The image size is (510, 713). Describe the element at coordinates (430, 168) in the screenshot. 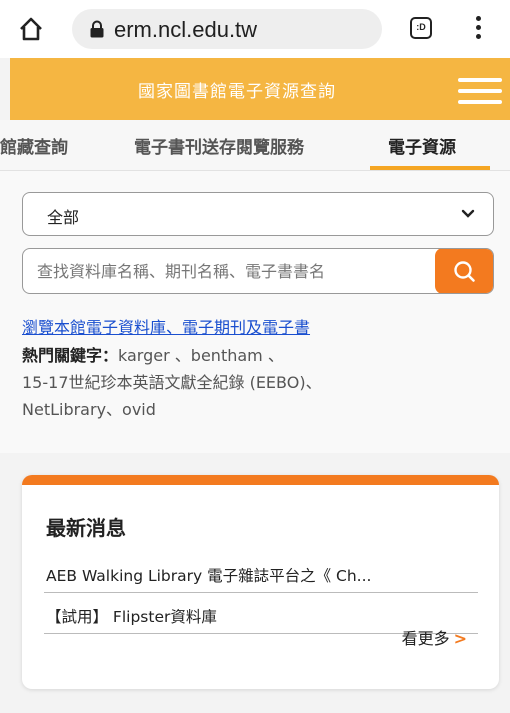

I see `active-tab-indicator` at that location.